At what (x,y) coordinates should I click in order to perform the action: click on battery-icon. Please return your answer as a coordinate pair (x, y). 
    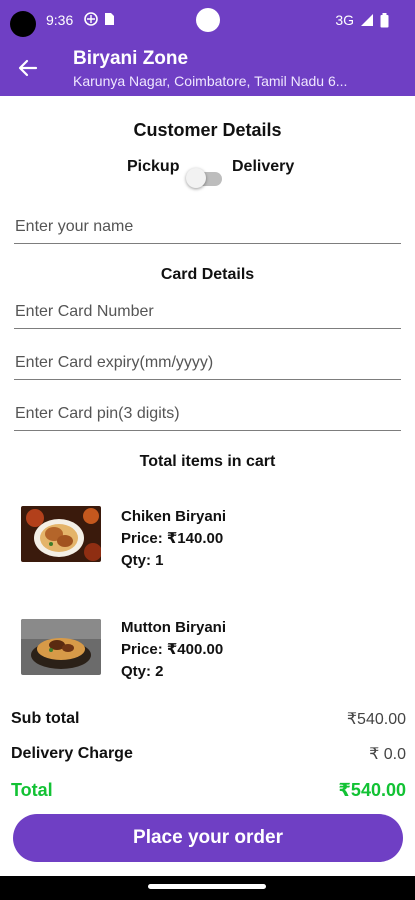
    Looking at the image, I should click on (384, 19).